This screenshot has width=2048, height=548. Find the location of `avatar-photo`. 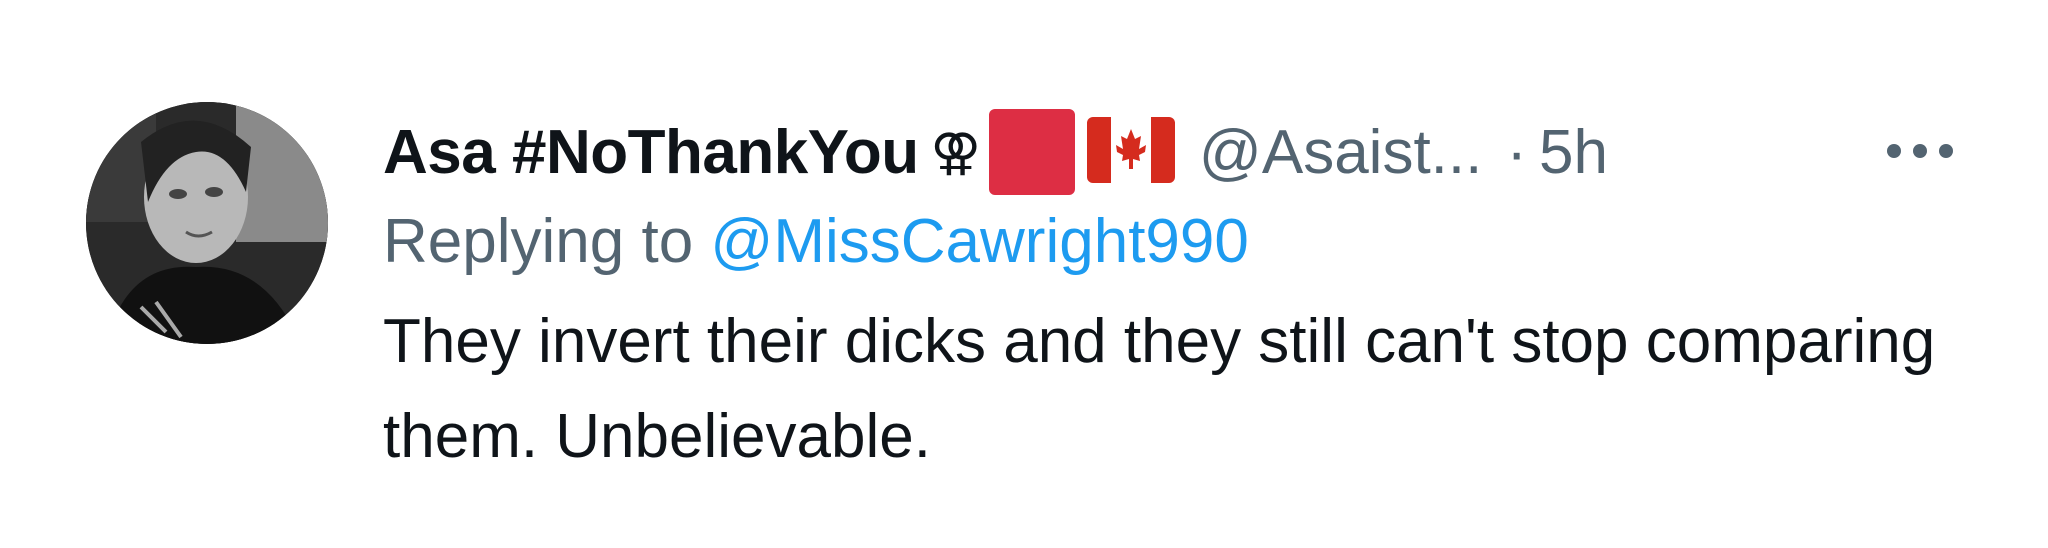

avatar-photo is located at coordinates (207, 223).